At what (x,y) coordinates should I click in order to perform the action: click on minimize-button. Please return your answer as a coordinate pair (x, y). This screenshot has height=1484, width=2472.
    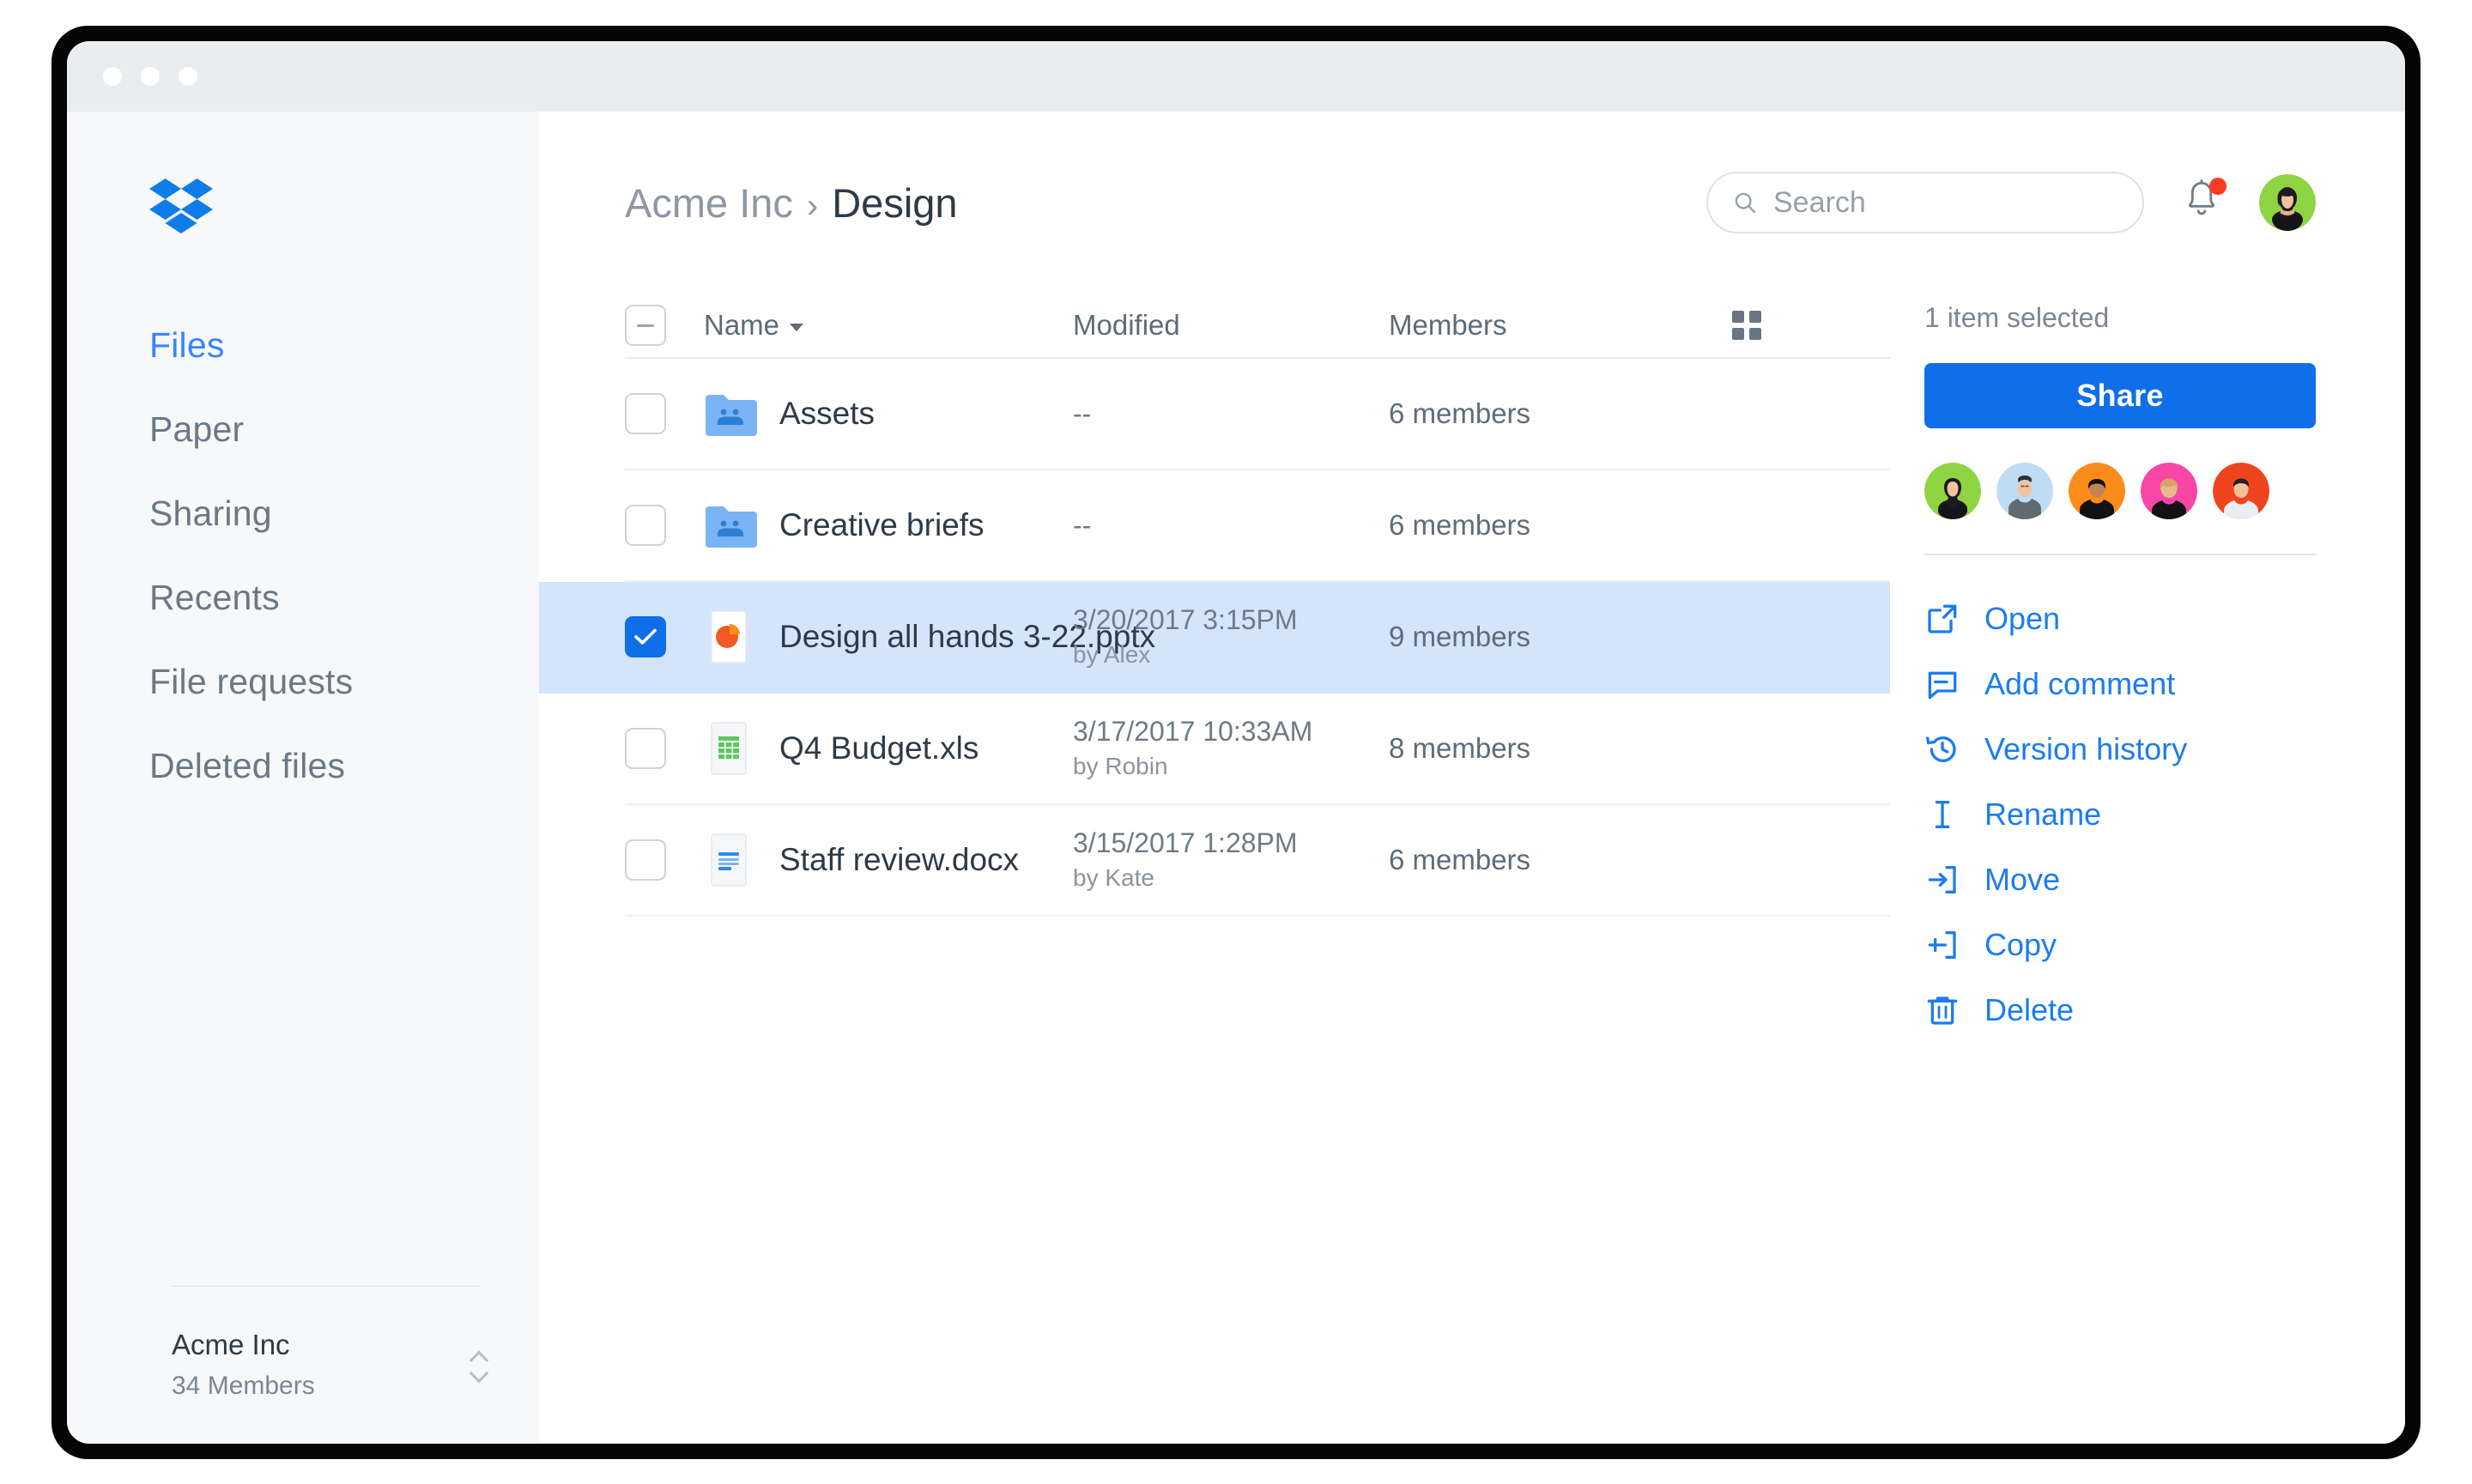
    Looking at the image, I should click on (150, 76).